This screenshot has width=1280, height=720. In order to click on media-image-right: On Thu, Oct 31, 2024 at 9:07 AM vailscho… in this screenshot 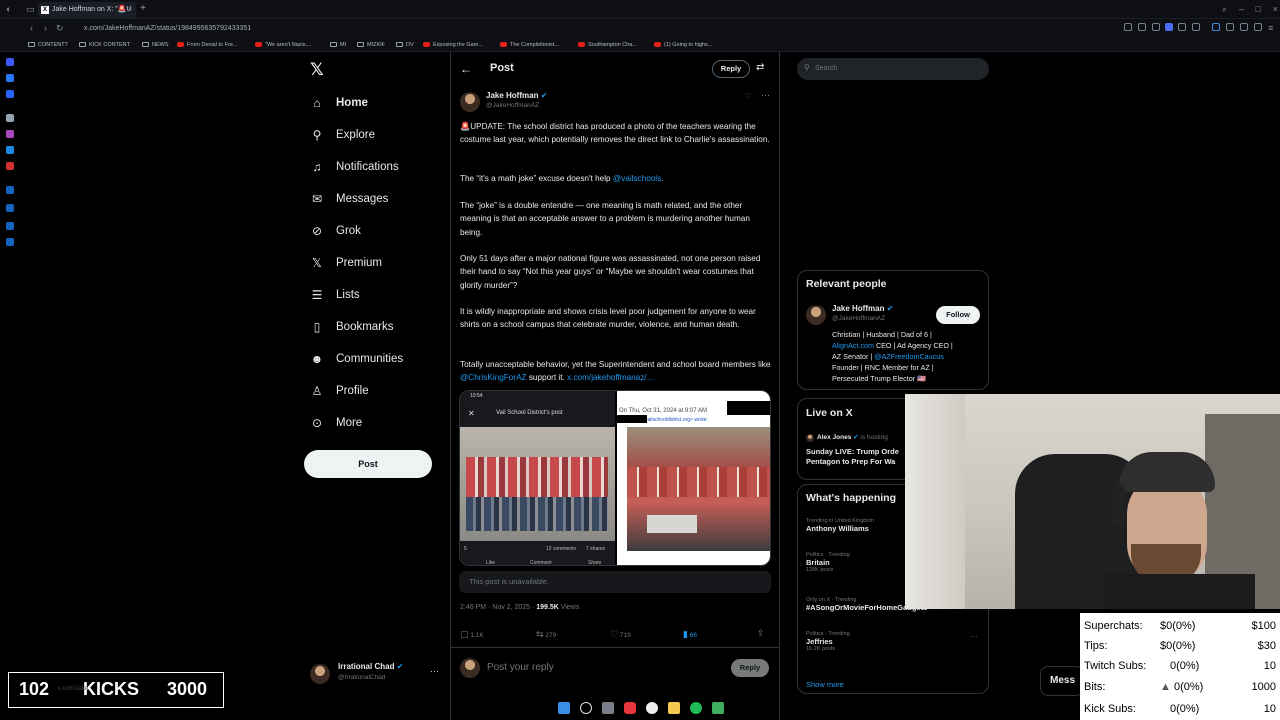, I will do `click(693, 478)`.